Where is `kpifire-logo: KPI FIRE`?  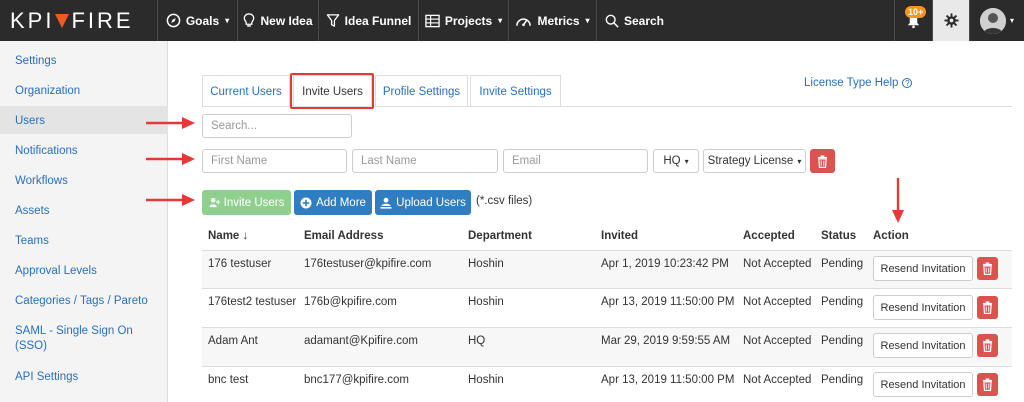
kpifire-logo: KPI FIRE is located at coordinates (83, 20).